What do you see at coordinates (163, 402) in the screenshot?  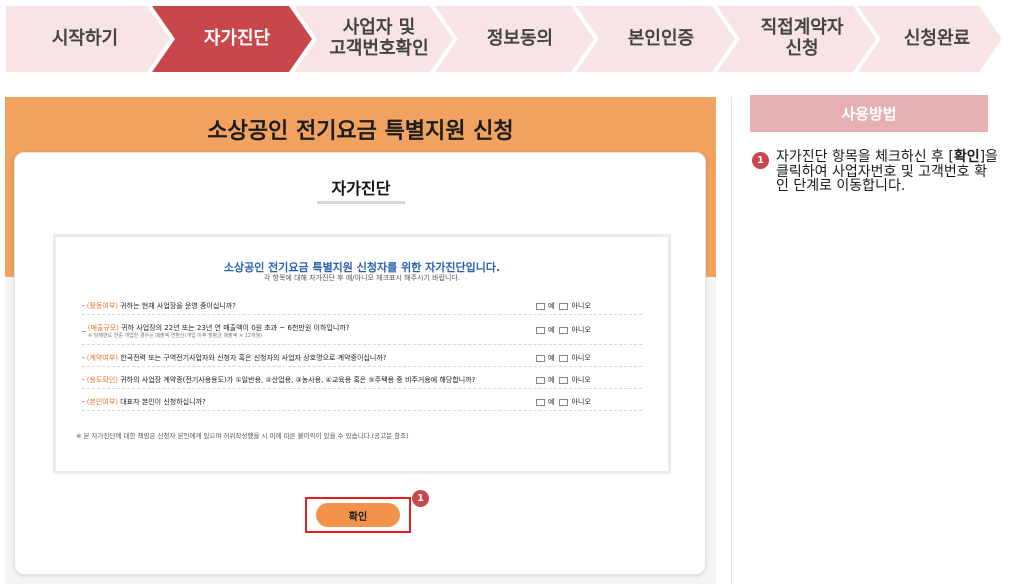 I see `question-body: 대표자 본인이 신청하십니까?` at bounding box center [163, 402].